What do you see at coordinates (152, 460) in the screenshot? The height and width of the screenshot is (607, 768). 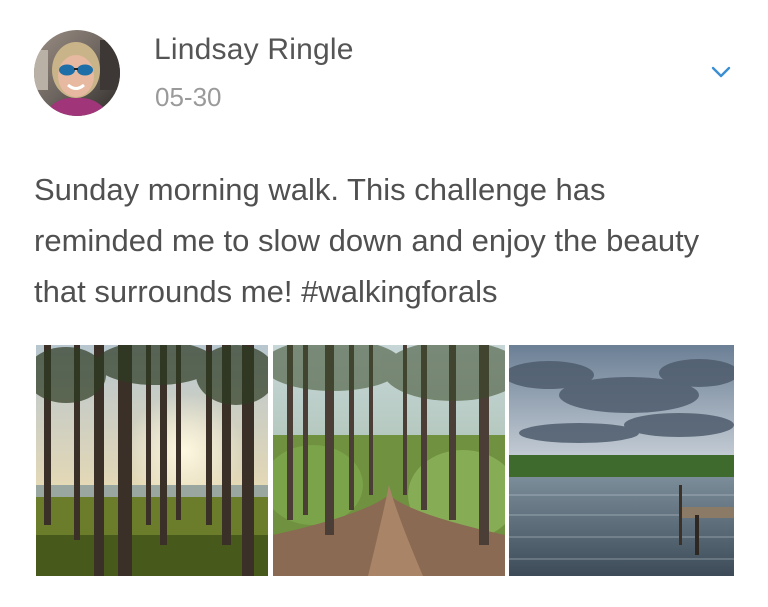 I see `sunrise-forest-photo` at bounding box center [152, 460].